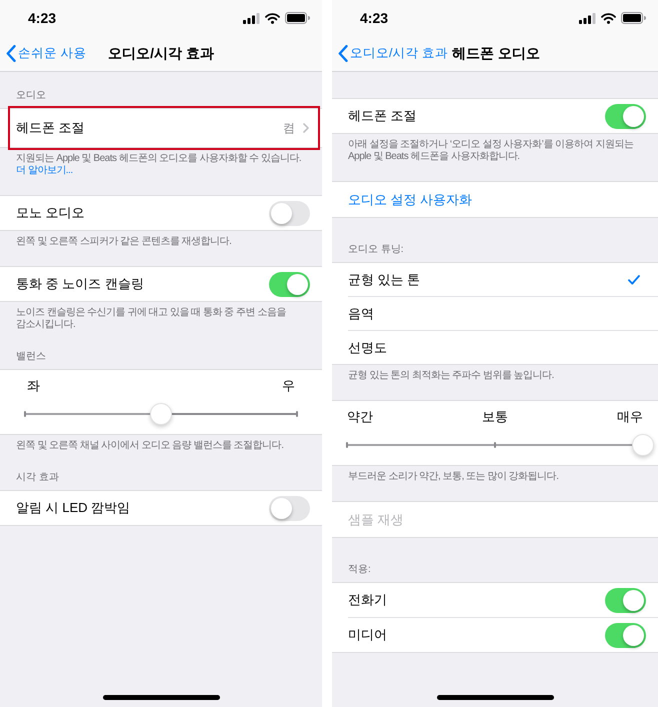 Image resolution: width=658 pixels, height=707 pixels. Describe the element at coordinates (80, 284) in the screenshot. I see `row-label: 통화 중 노이즈 캔슬링` at that location.